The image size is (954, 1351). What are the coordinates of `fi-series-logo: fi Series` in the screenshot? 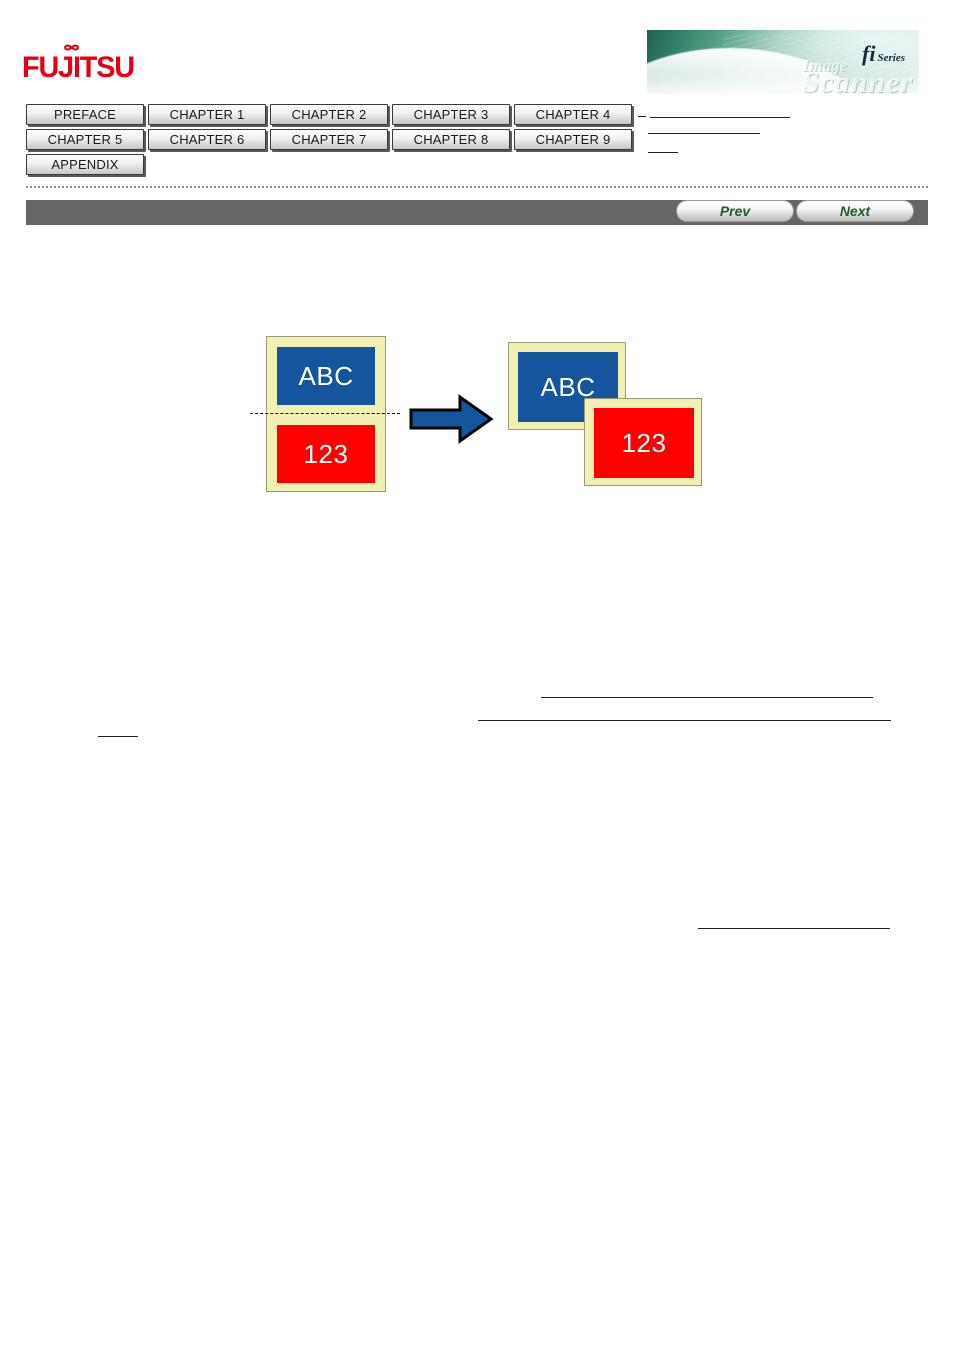 It's located at (883, 54).